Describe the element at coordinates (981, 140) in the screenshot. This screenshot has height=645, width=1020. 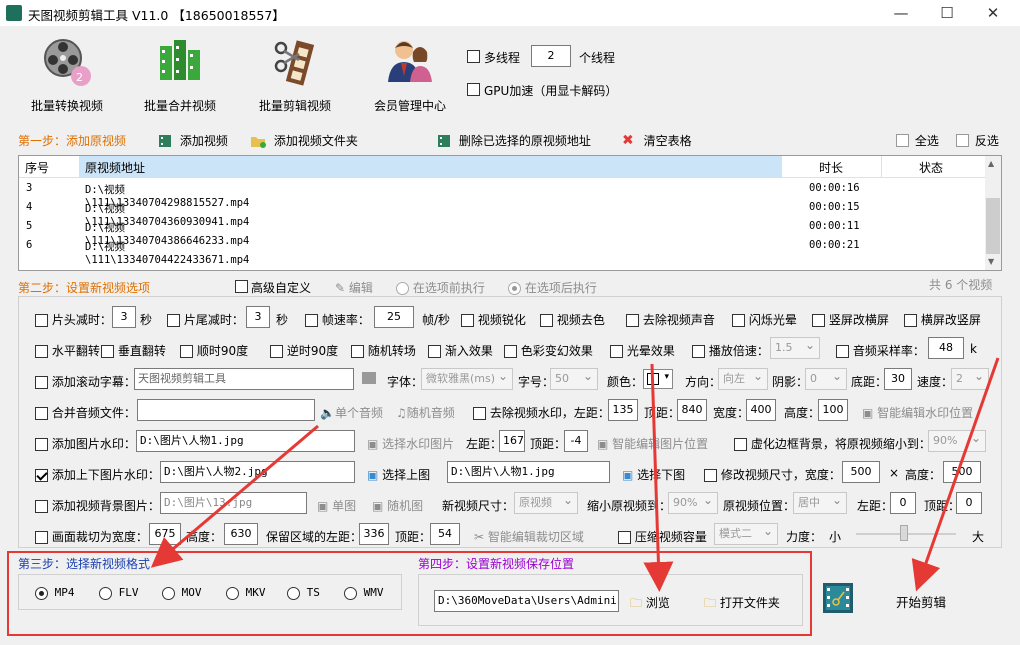
I see `invert-select-button: 反选` at that location.